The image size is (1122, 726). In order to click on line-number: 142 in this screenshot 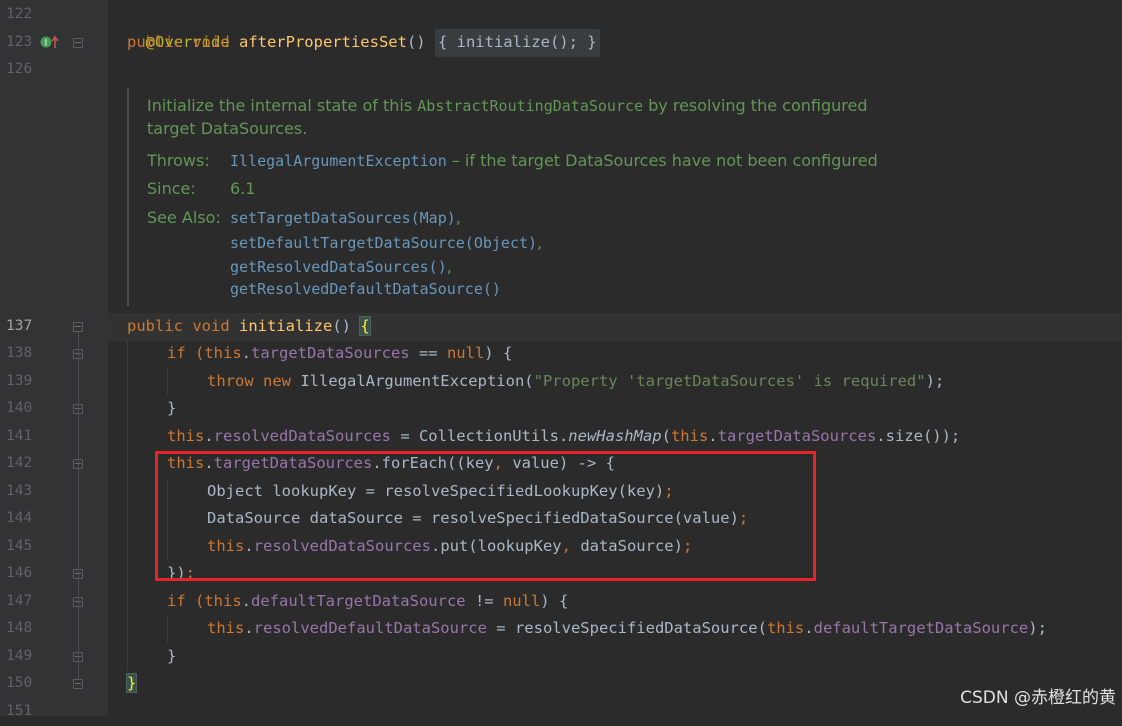, I will do `click(21, 464)`.